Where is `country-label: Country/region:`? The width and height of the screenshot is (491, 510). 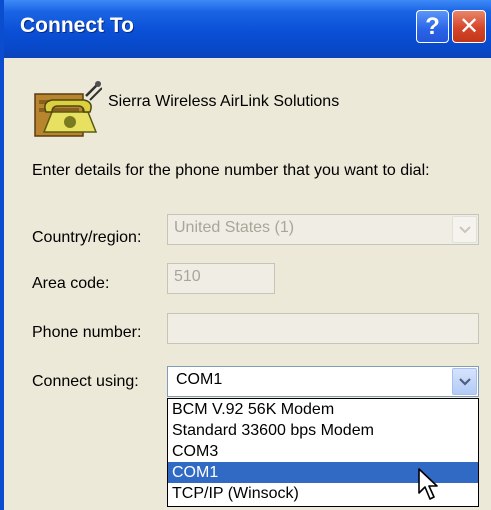
country-label: Country/region: is located at coordinates (87, 237).